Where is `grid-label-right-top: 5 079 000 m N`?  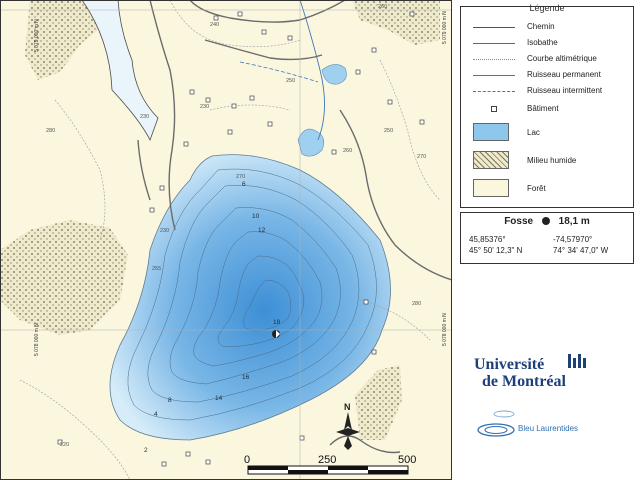
grid-label-right-top: 5 079 000 m N is located at coordinates (445, 27).